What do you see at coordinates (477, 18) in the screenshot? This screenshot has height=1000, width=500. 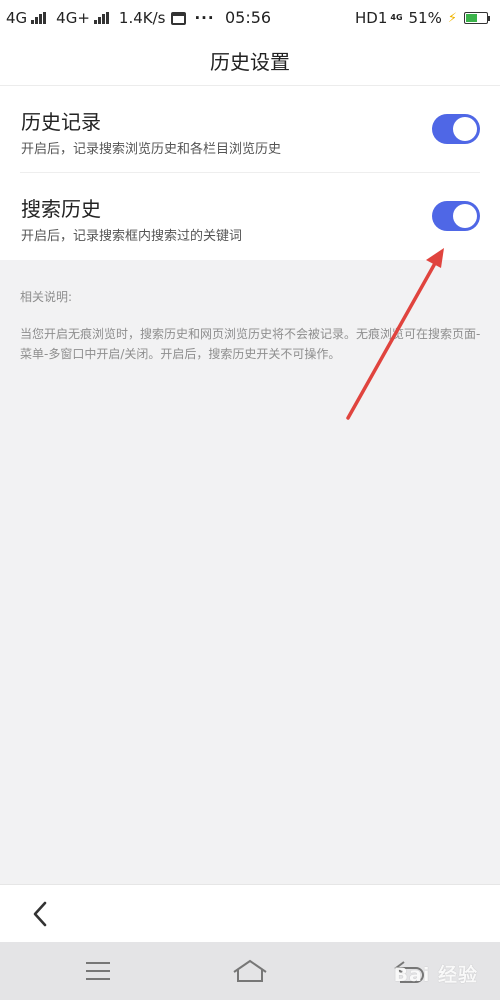 I see `battery-icon` at bounding box center [477, 18].